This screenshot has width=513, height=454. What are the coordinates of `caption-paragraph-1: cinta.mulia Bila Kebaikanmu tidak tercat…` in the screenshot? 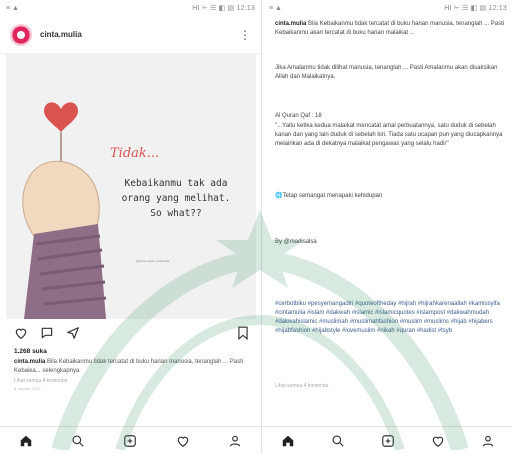 It's located at (390, 28).